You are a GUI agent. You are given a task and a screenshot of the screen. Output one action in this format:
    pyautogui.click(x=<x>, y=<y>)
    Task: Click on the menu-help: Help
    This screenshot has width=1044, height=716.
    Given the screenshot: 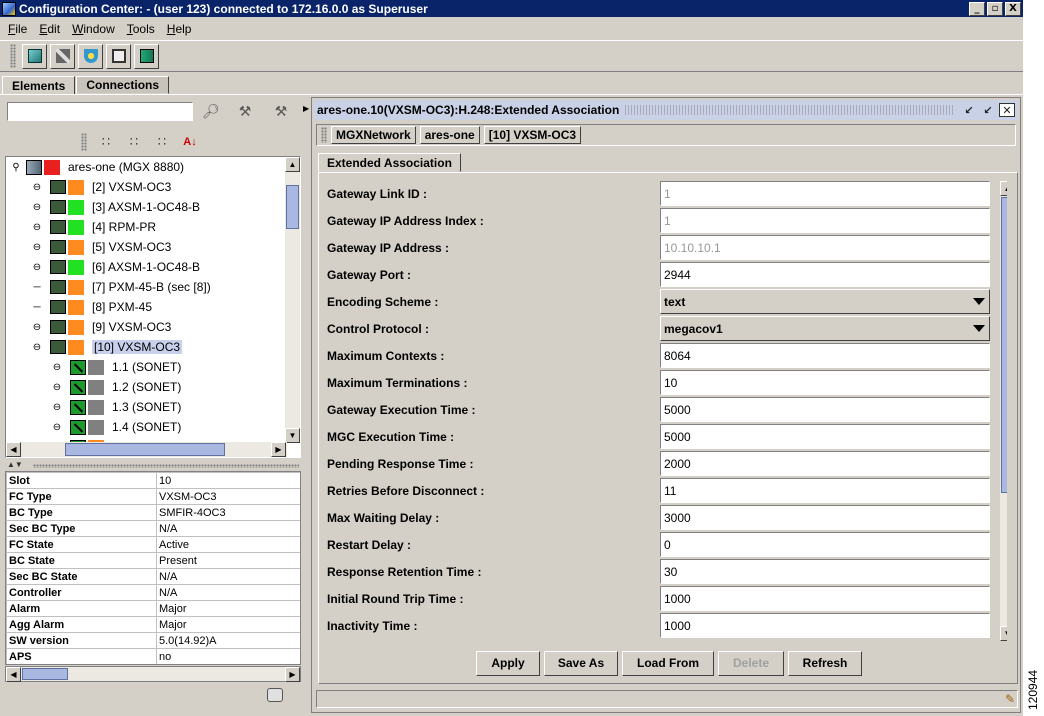 What is the action you would take?
    pyautogui.click(x=179, y=29)
    